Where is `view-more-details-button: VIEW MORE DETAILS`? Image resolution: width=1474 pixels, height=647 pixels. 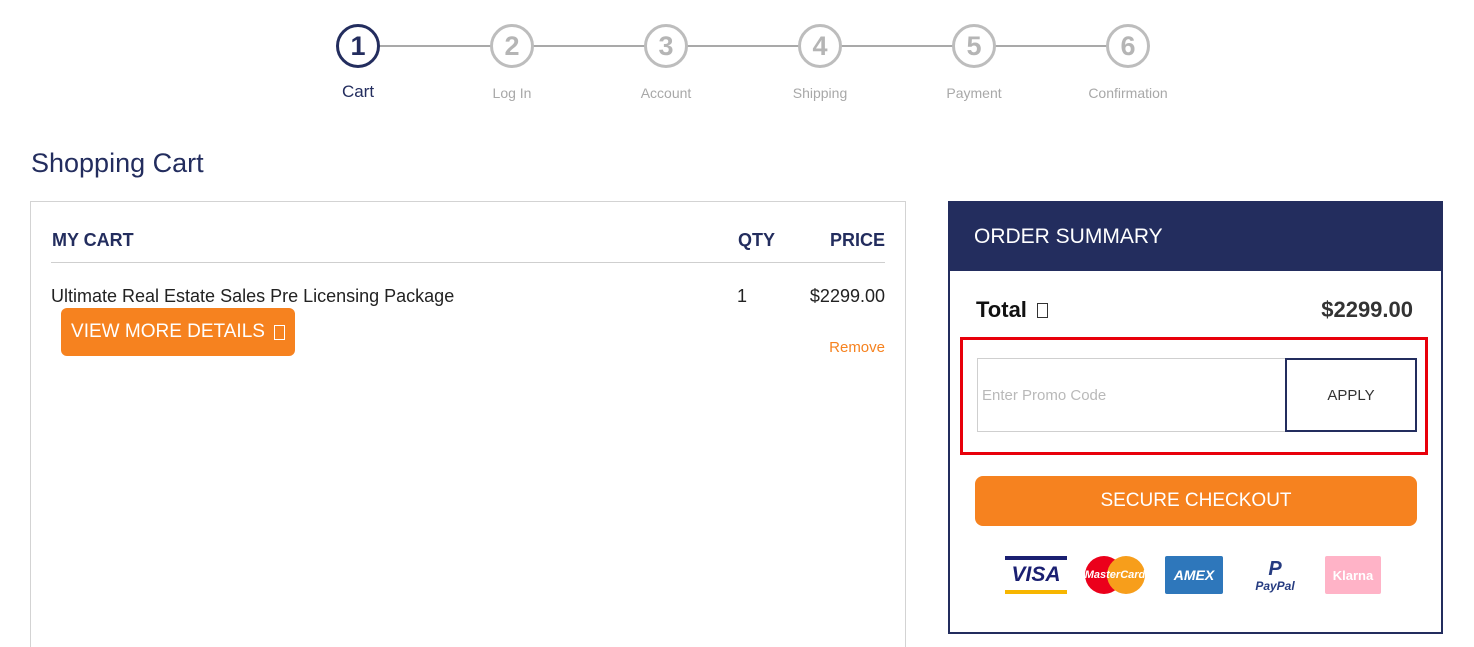
view-more-details-button: VIEW MORE DETAILS is located at coordinates (178, 332).